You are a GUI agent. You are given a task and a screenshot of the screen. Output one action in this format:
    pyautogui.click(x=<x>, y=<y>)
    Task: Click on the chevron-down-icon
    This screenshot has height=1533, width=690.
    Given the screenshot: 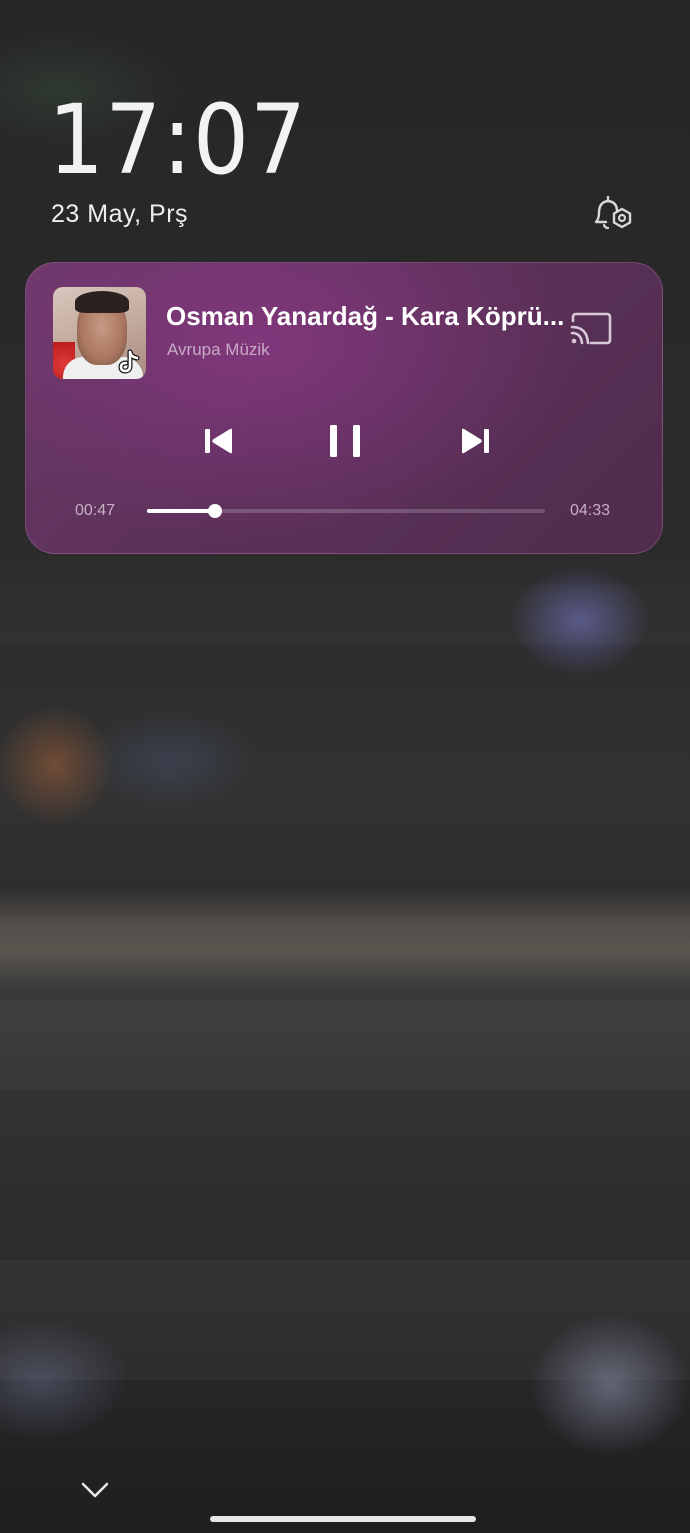 What is the action you would take?
    pyautogui.click(x=95, y=1490)
    